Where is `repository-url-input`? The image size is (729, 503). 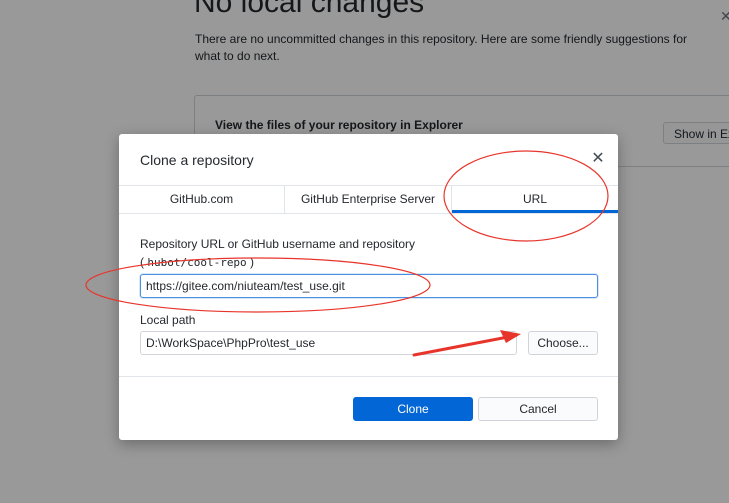 repository-url-input is located at coordinates (369, 286).